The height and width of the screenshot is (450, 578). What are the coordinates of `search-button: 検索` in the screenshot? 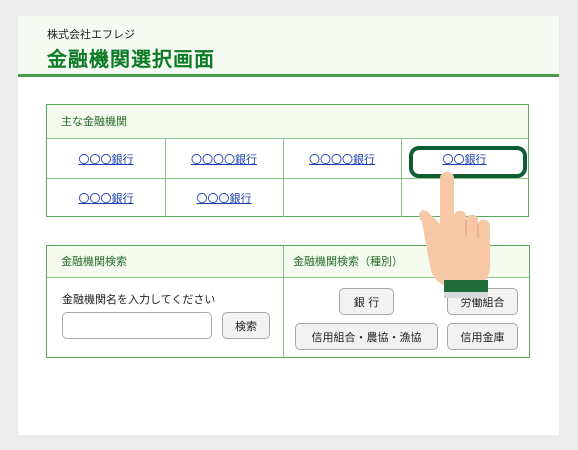 It's located at (246, 325).